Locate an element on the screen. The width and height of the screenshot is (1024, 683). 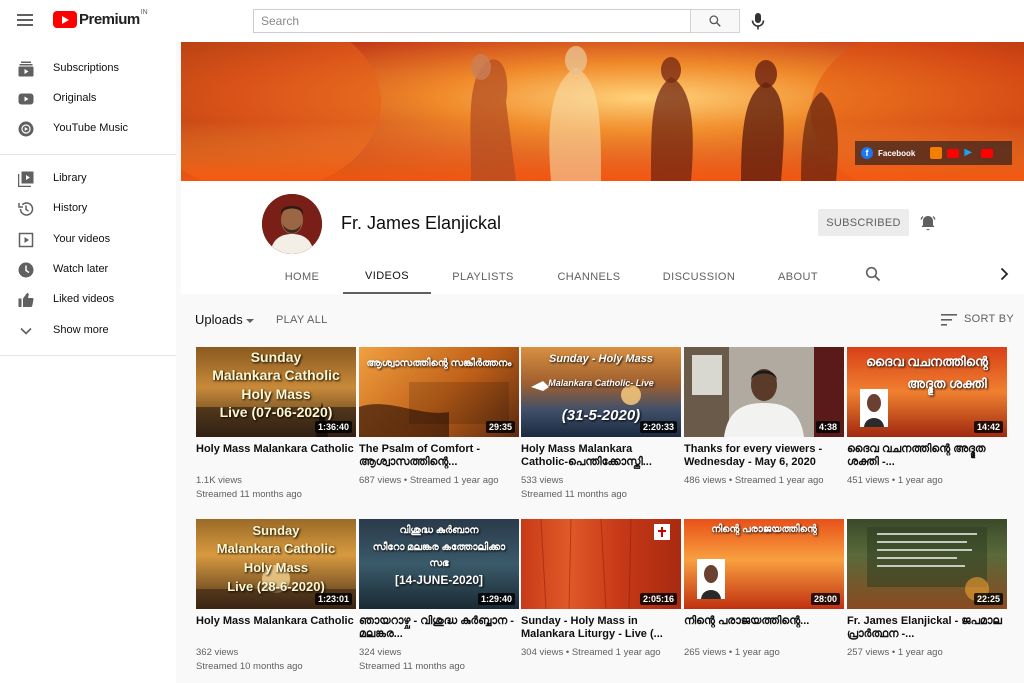
search-input is located at coordinates (472, 21).